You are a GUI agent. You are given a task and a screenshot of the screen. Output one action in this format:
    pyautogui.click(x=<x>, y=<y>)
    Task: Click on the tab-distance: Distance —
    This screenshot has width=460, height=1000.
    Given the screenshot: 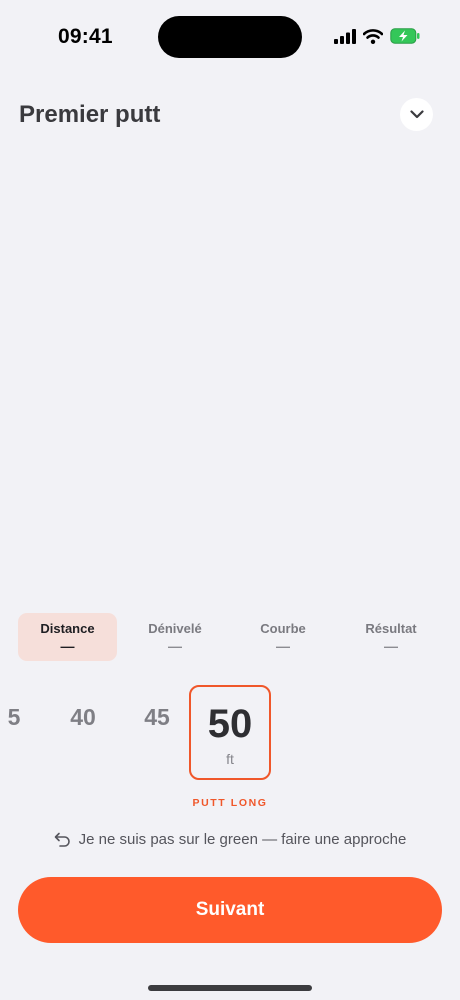 What is the action you would take?
    pyautogui.click(x=67, y=637)
    